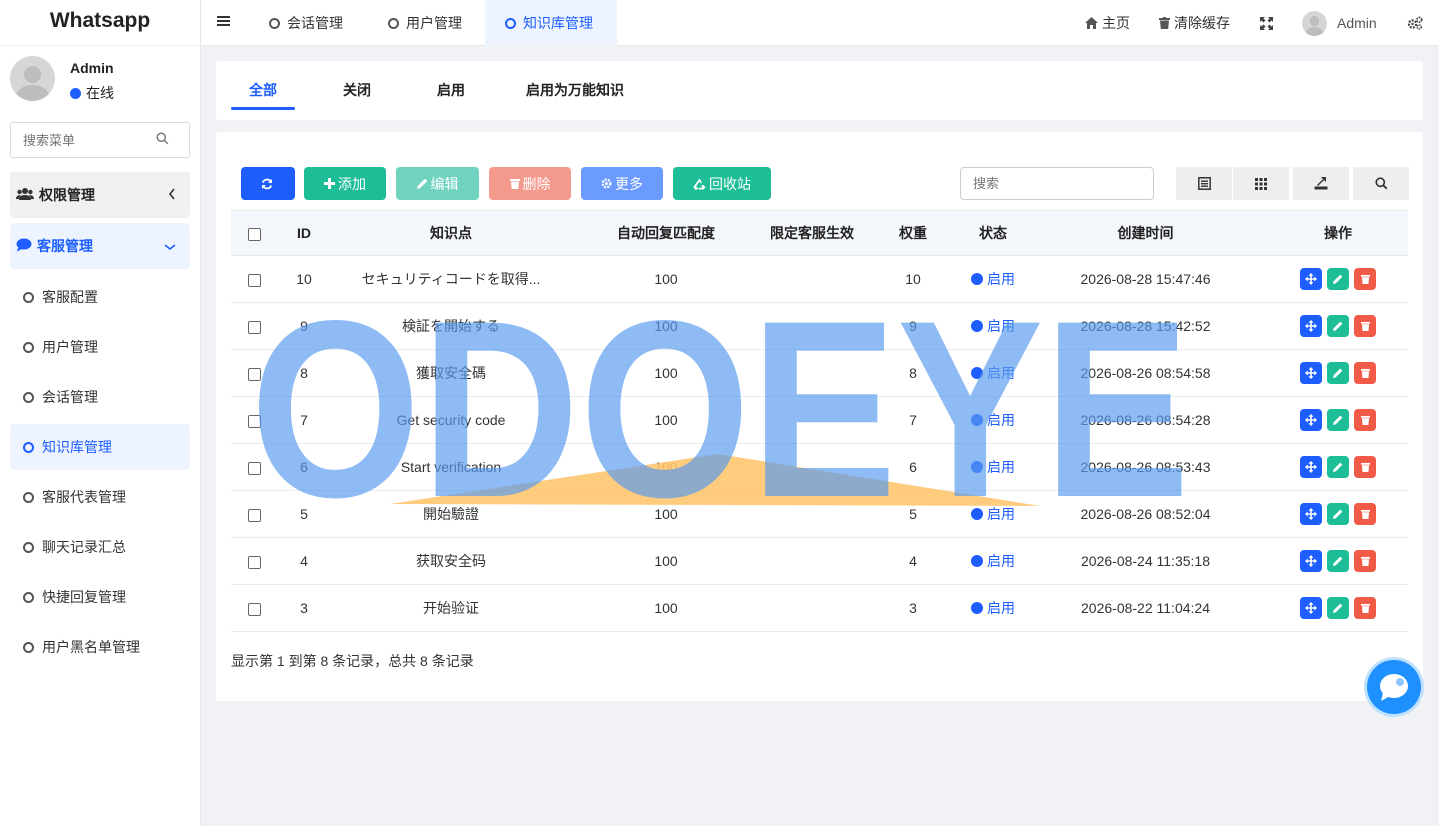  Describe the element at coordinates (357, 90) in the screenshot. I see `filter-tab-closed: 关闭` at that location.